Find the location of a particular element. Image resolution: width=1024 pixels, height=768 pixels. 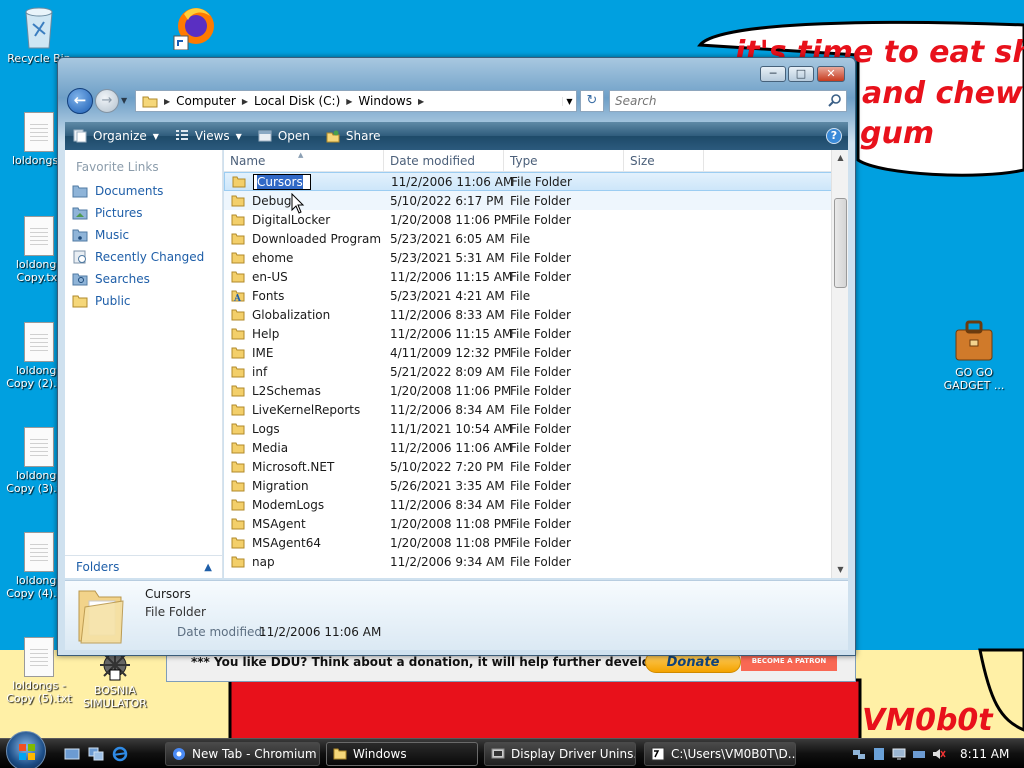

file-name: Globalization is located at coordinates (291, 314).